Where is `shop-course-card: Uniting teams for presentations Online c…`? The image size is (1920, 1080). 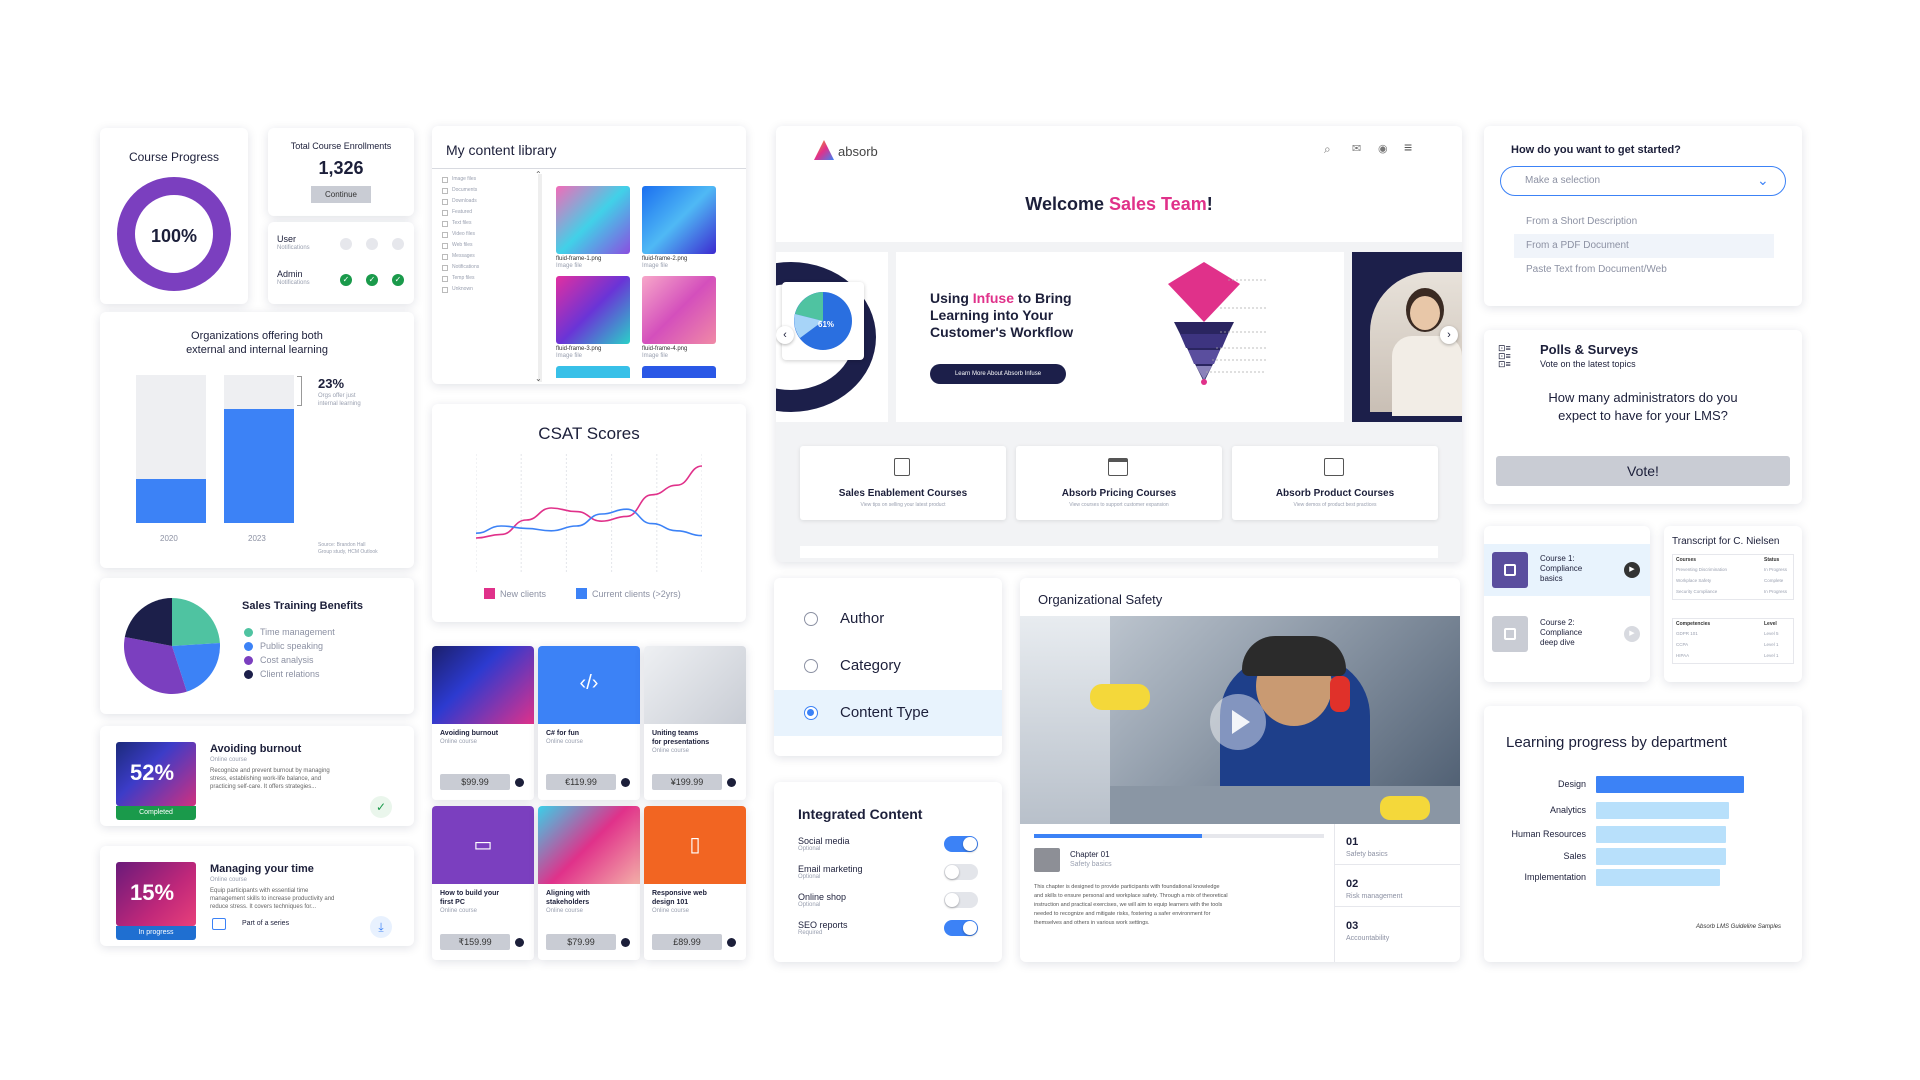 shop-course-card: Uniting teams for presentations Online c… is located at coordinates (695, 723).